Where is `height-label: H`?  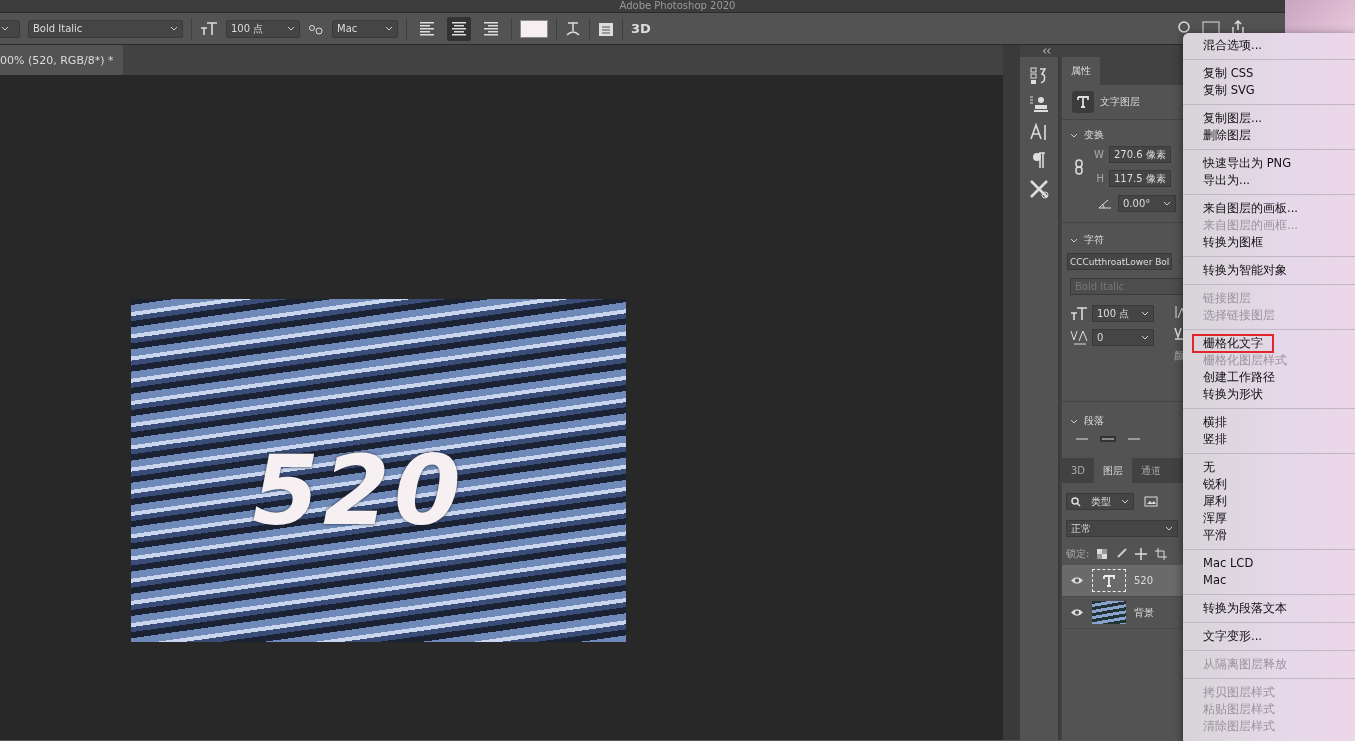
height-label: H is located at coordinates (1099, 178).